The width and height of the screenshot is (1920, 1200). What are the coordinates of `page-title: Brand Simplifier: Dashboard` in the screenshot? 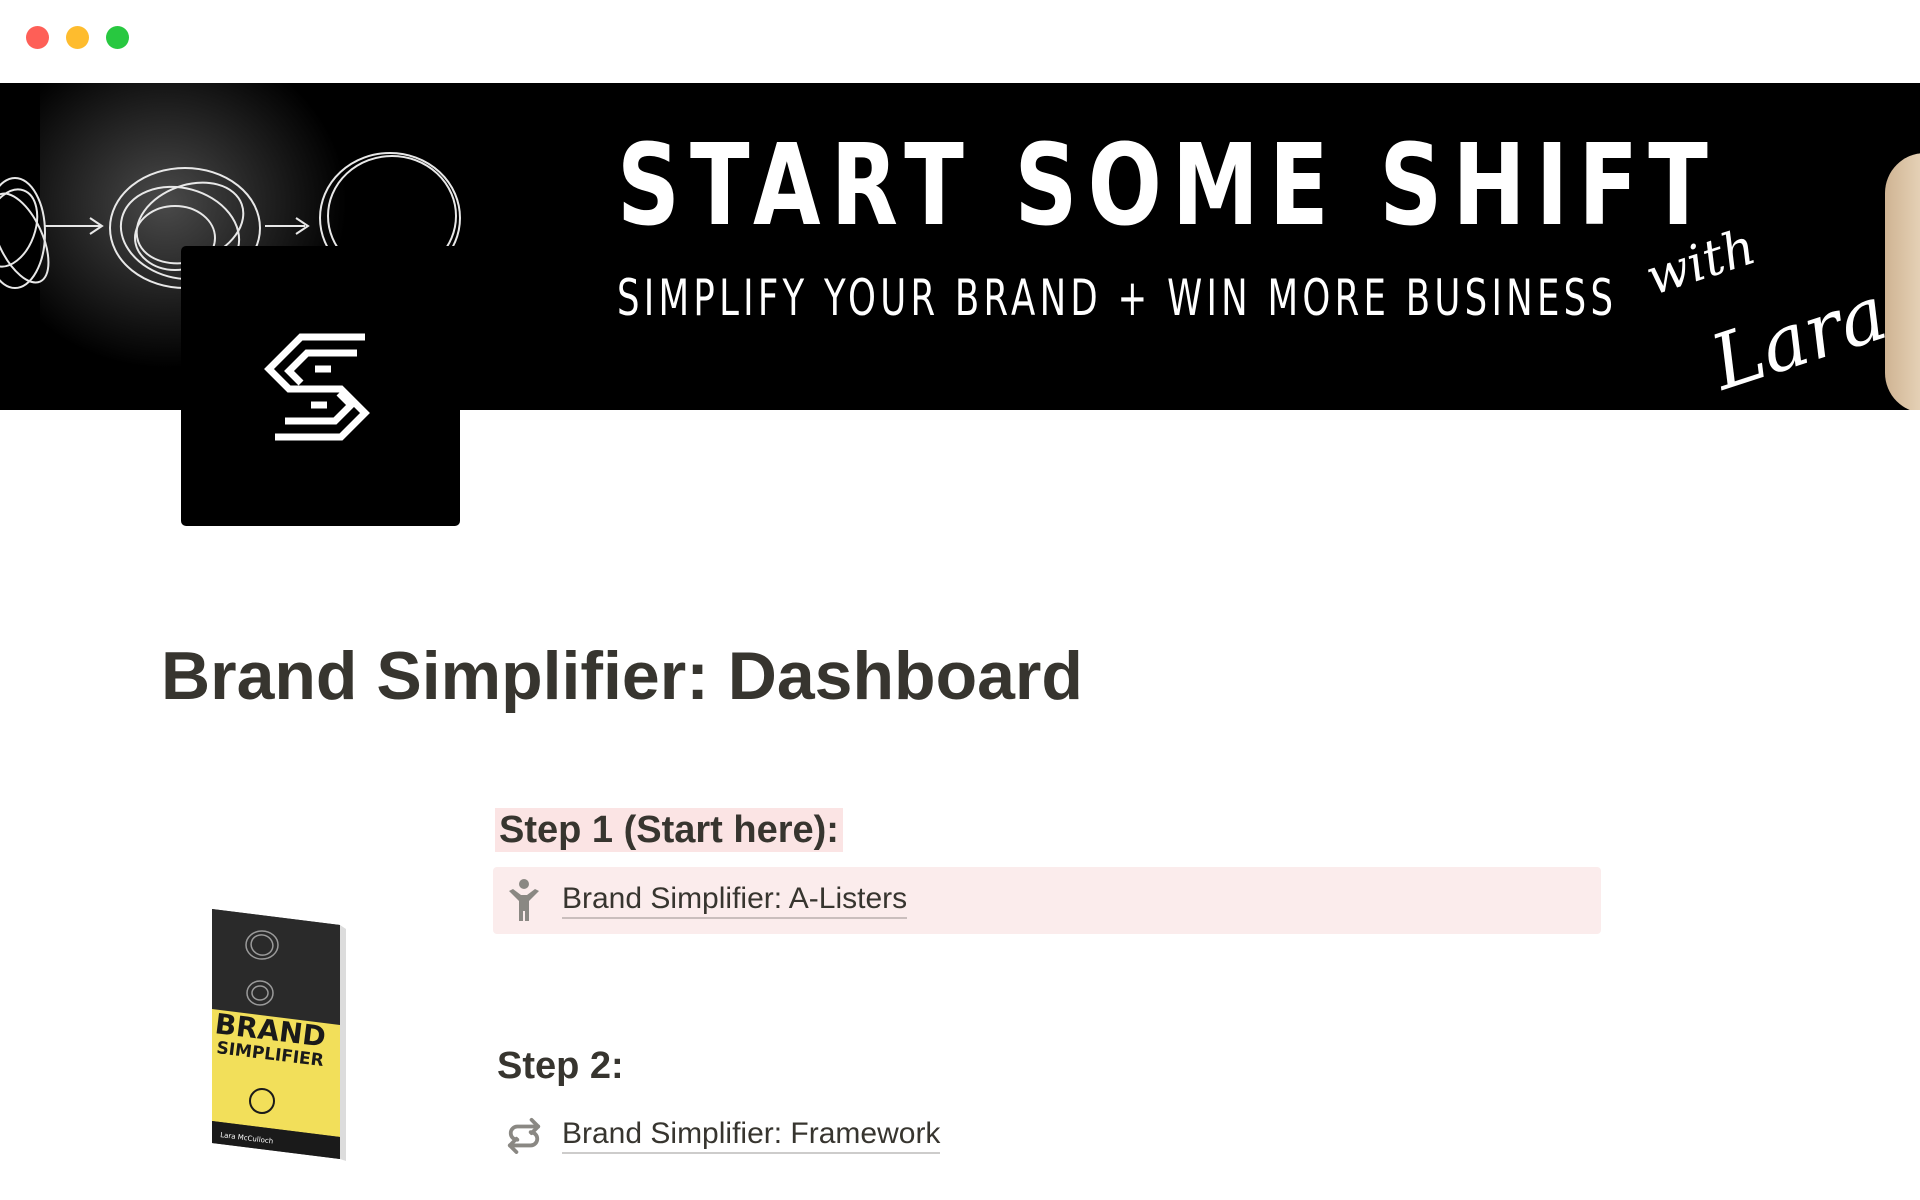 It's located at (622, 676).